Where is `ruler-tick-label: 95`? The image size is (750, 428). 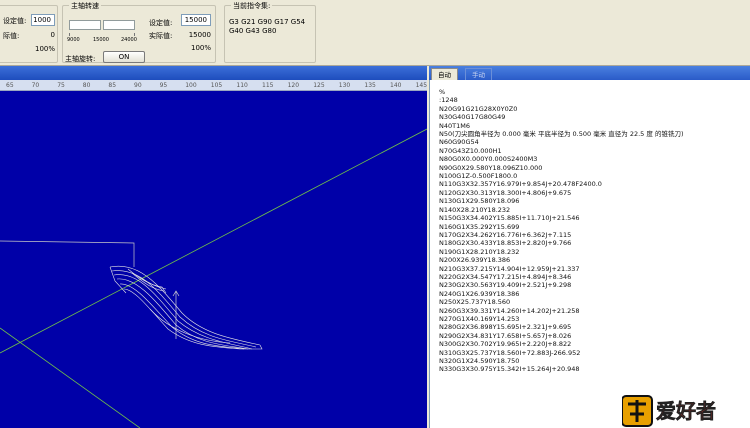
ruler-tick-label: 95 is located at coordinates (163, 85).